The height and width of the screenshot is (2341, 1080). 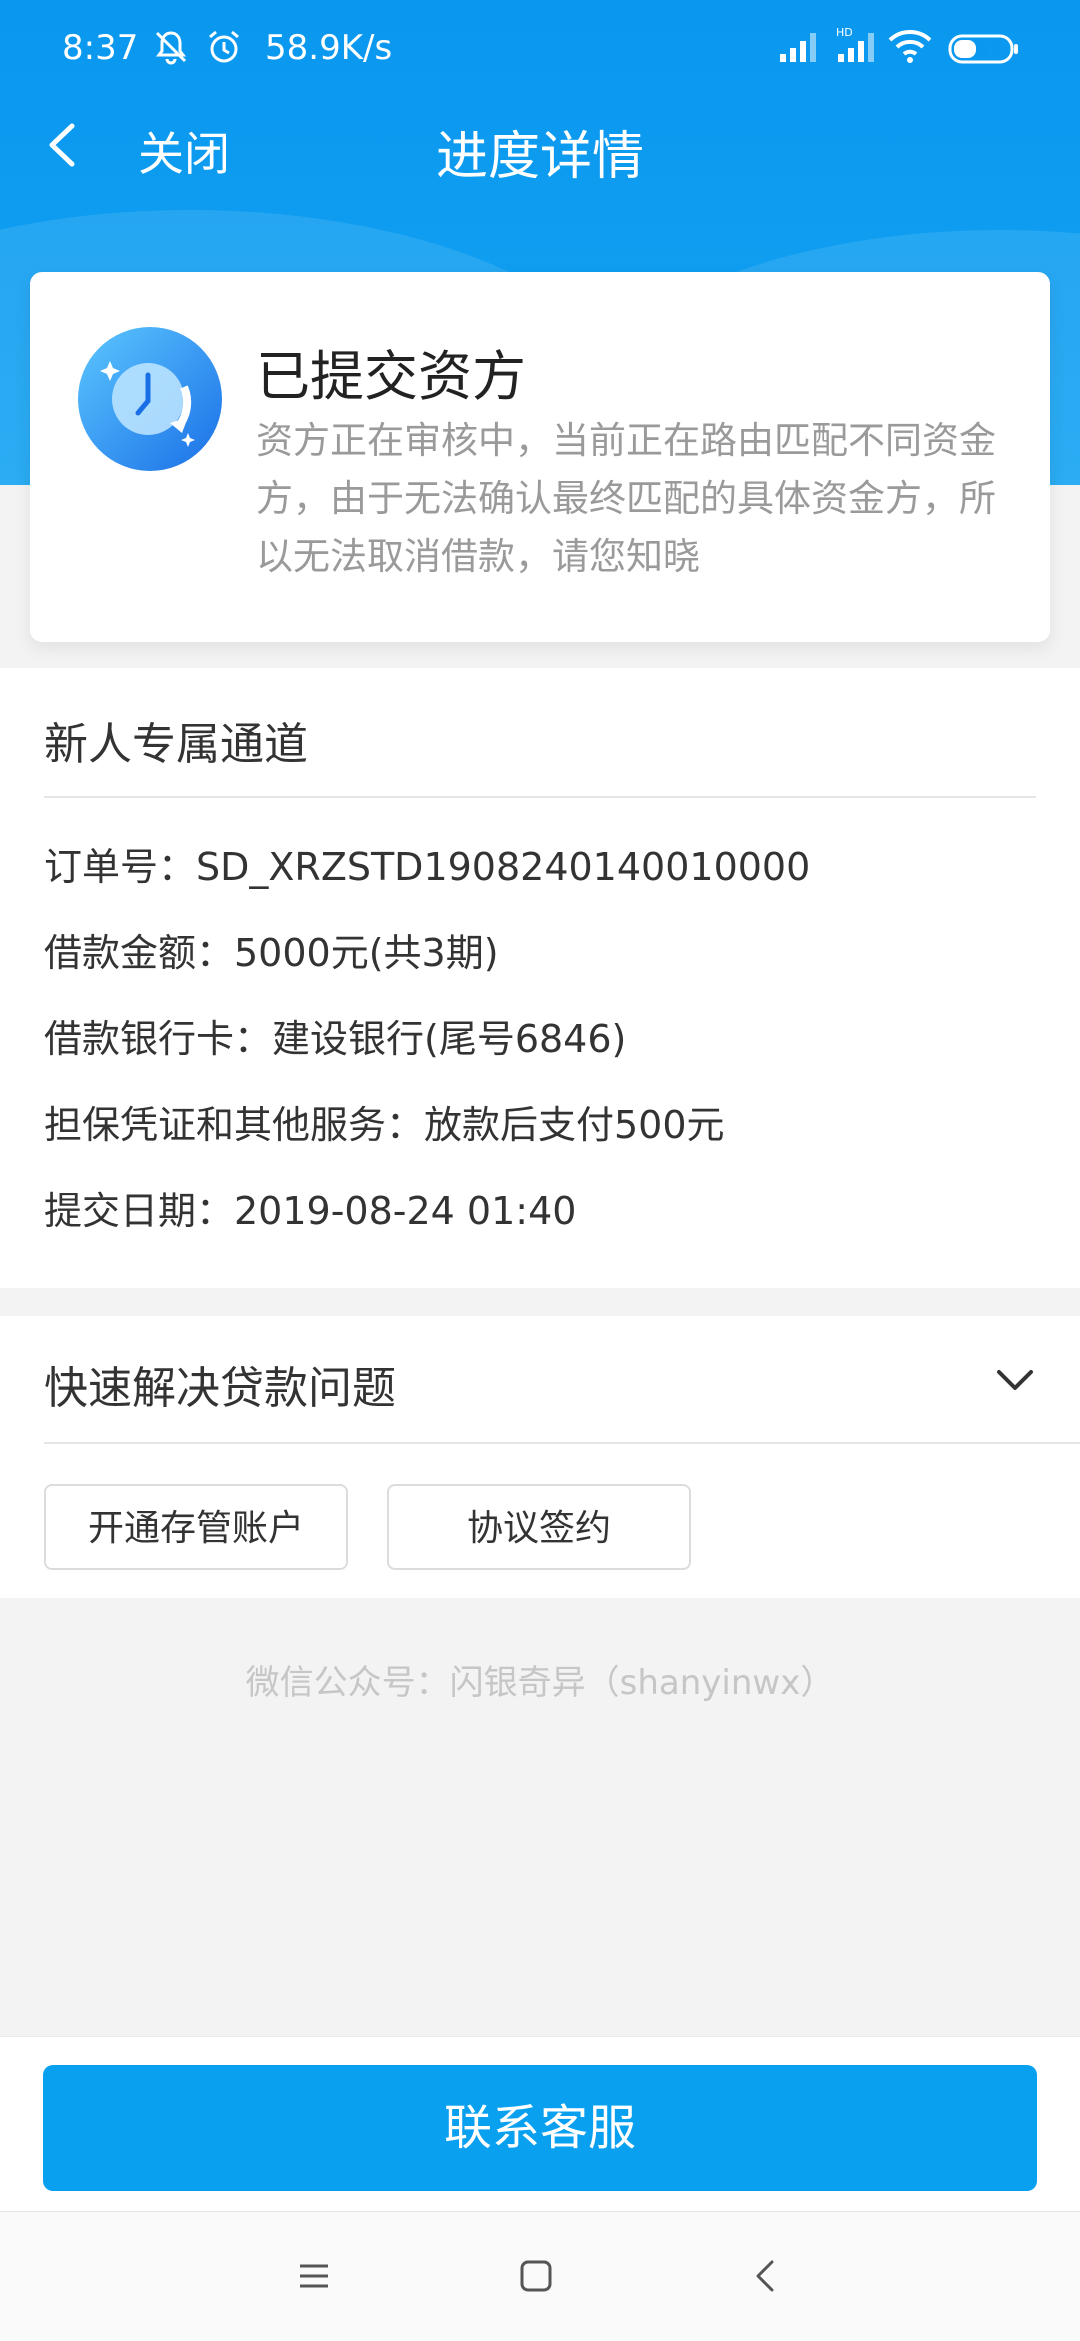 I want to click on svg-text: HD, so click(x=844, y=32).